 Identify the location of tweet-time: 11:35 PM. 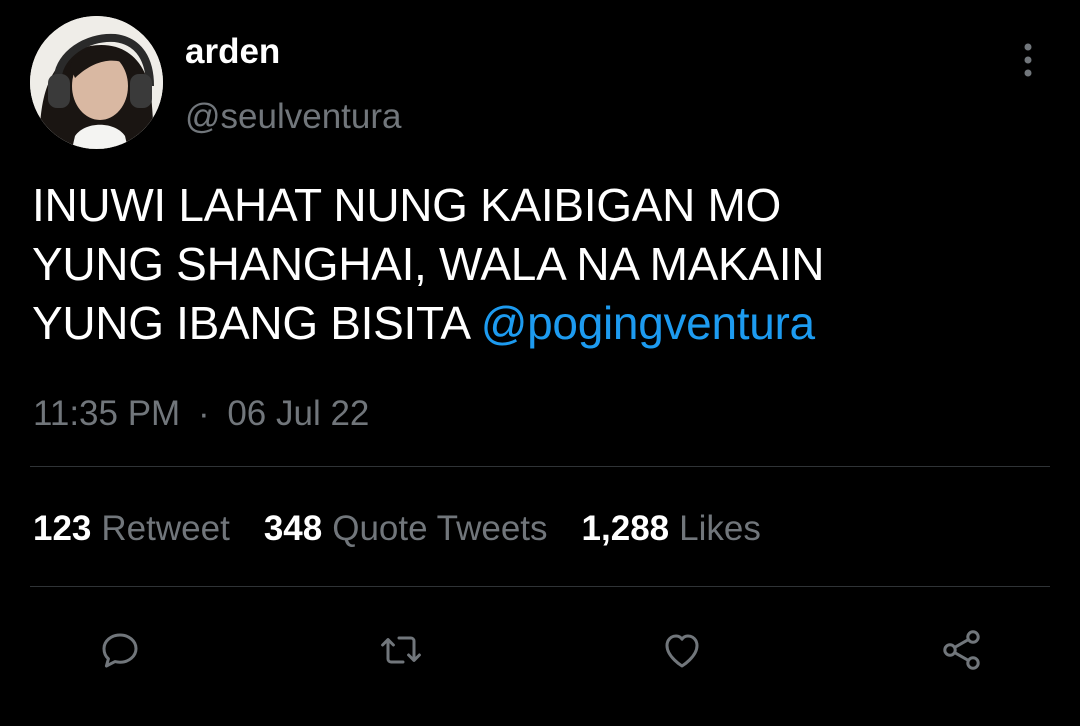
(107, 413).